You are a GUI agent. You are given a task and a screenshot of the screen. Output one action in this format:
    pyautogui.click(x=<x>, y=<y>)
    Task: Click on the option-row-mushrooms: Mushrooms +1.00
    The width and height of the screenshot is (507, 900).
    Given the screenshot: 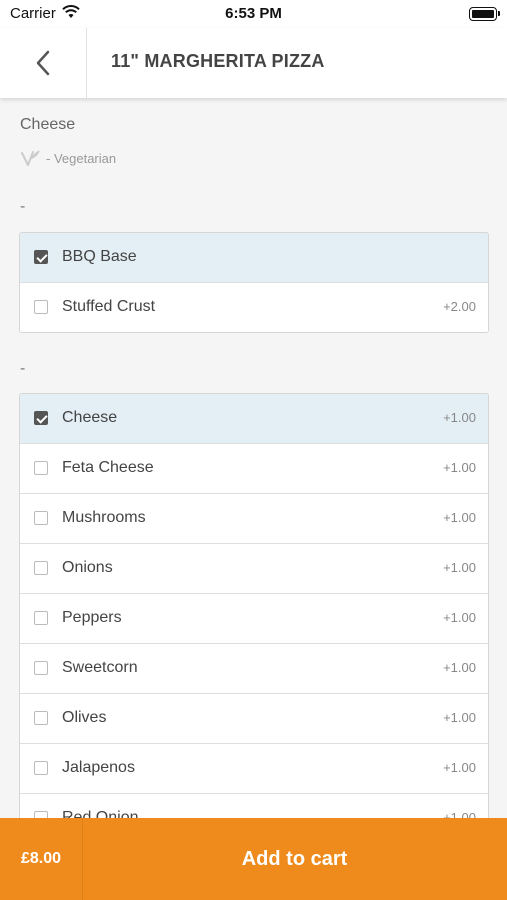 What is the action you would take?
    pyautogui.click(x=254, y=519)
    